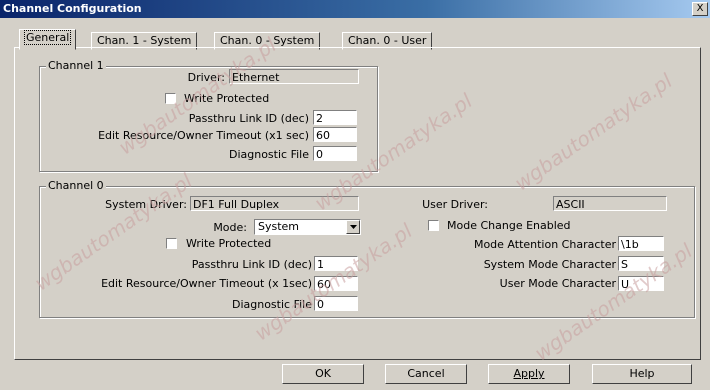  Describe the element at coordinates (549, 264) in the screenshot. I see `channel0-system-mode-char-label: System Mode Character` at that location.